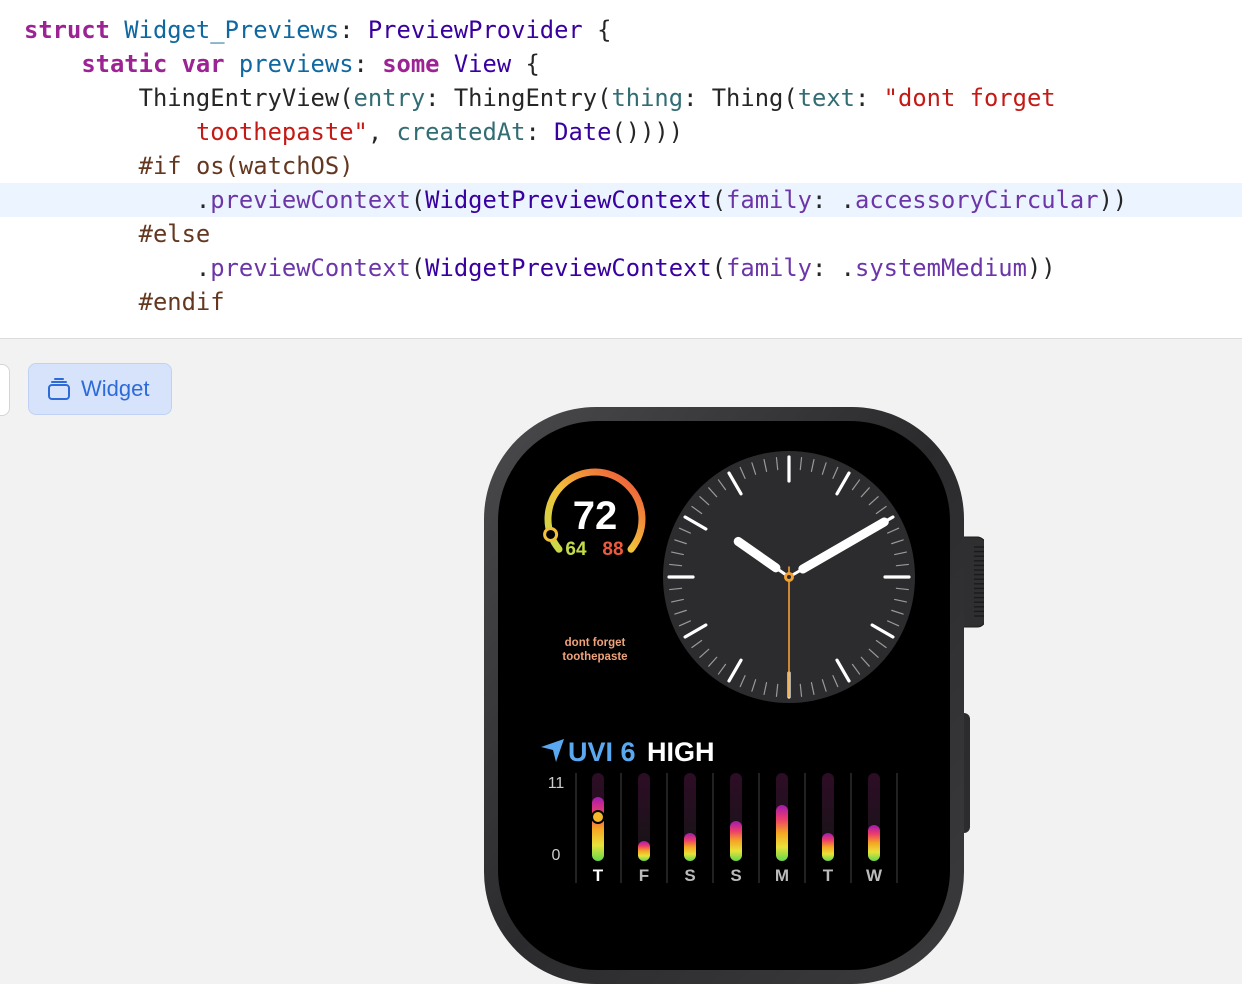 Image resolution: width=1242 pixels, height=984 pixels. I want to click on temperature-high: 88, so click(612, 549).